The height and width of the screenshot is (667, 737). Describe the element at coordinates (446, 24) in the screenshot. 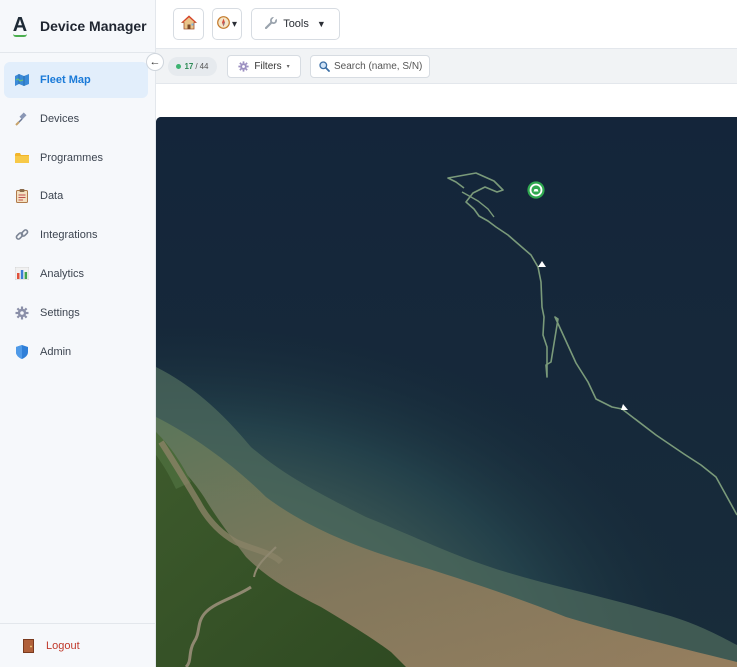

I see `top-toolbar: ▾ Tools ▼` at that location.